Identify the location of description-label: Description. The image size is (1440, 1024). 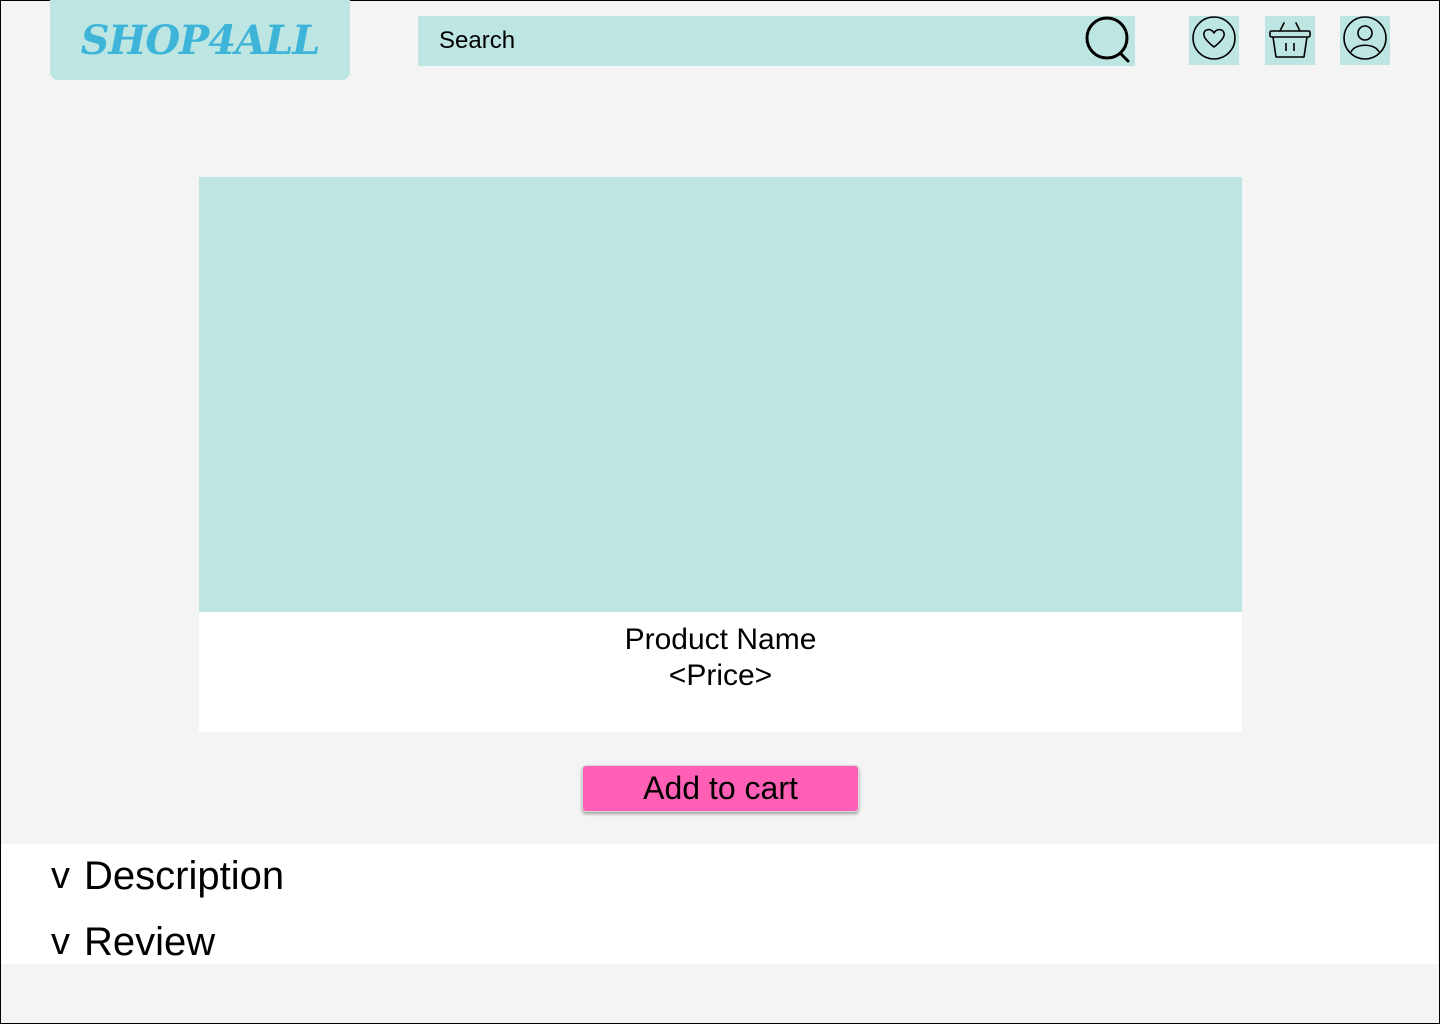
(184, 876).